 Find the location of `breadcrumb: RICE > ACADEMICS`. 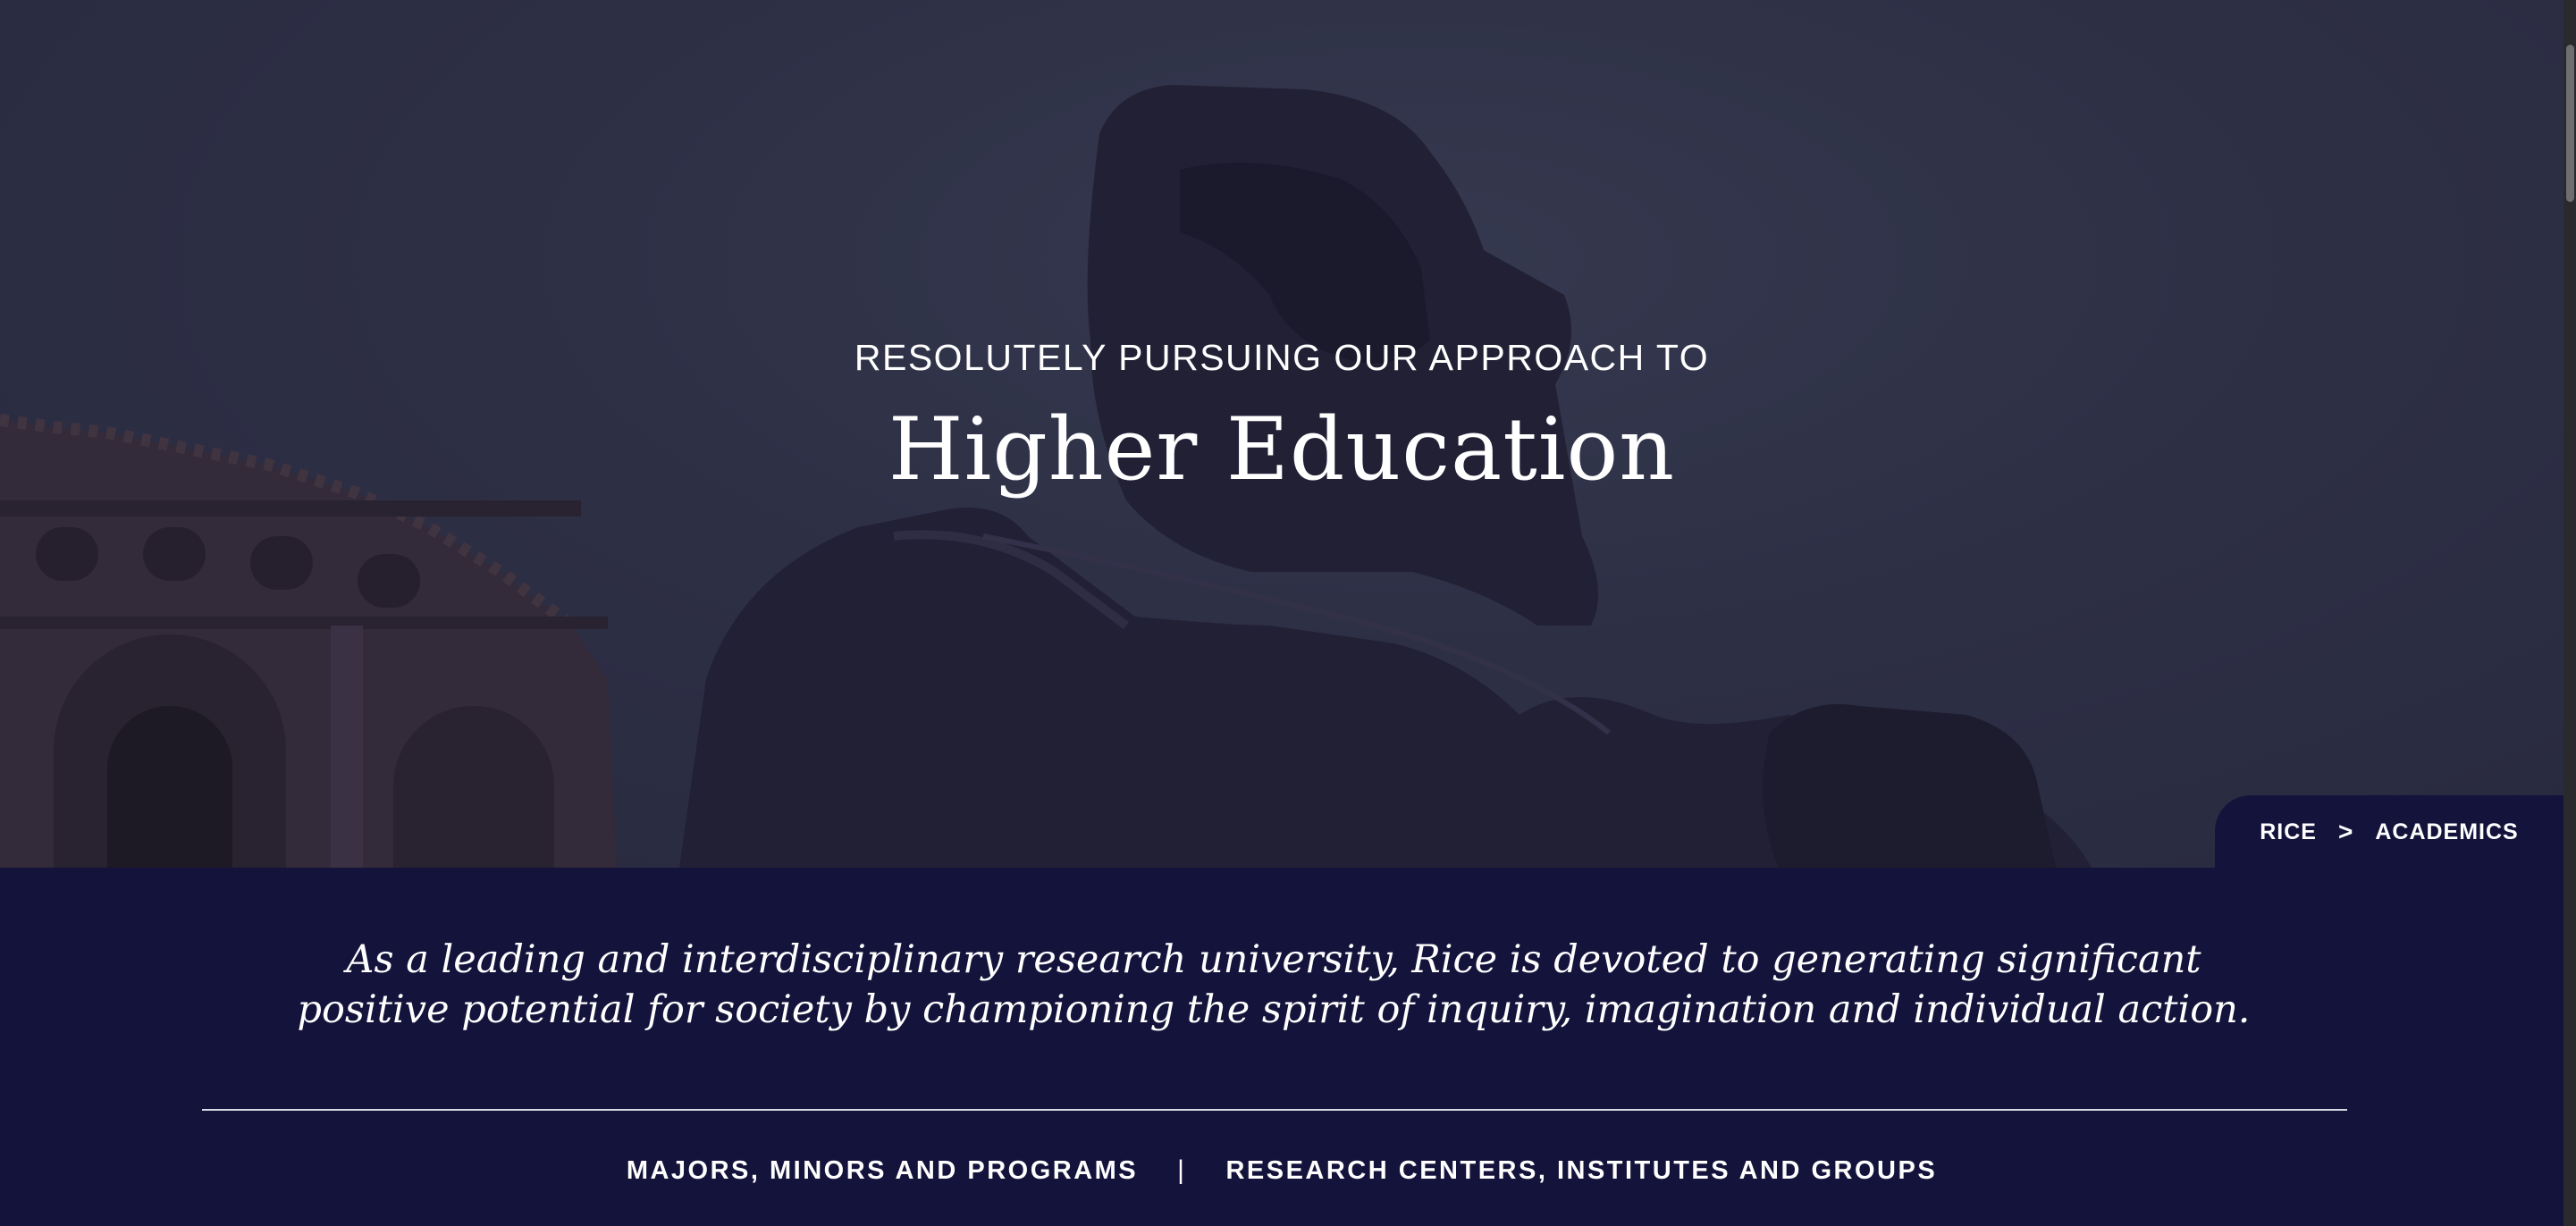

breadcrumb: RICE > ACADEMICS is located at coordinates (2389, 831).